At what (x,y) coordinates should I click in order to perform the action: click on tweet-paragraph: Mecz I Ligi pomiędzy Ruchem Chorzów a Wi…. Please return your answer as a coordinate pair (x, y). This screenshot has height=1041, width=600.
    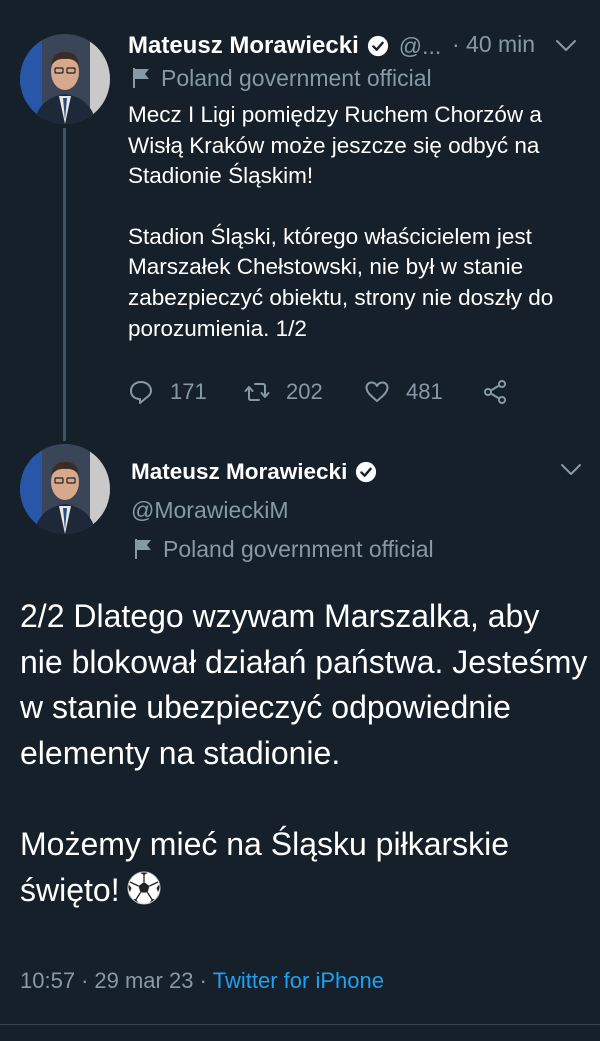
    Looking at the image, I should click on (335, 145).